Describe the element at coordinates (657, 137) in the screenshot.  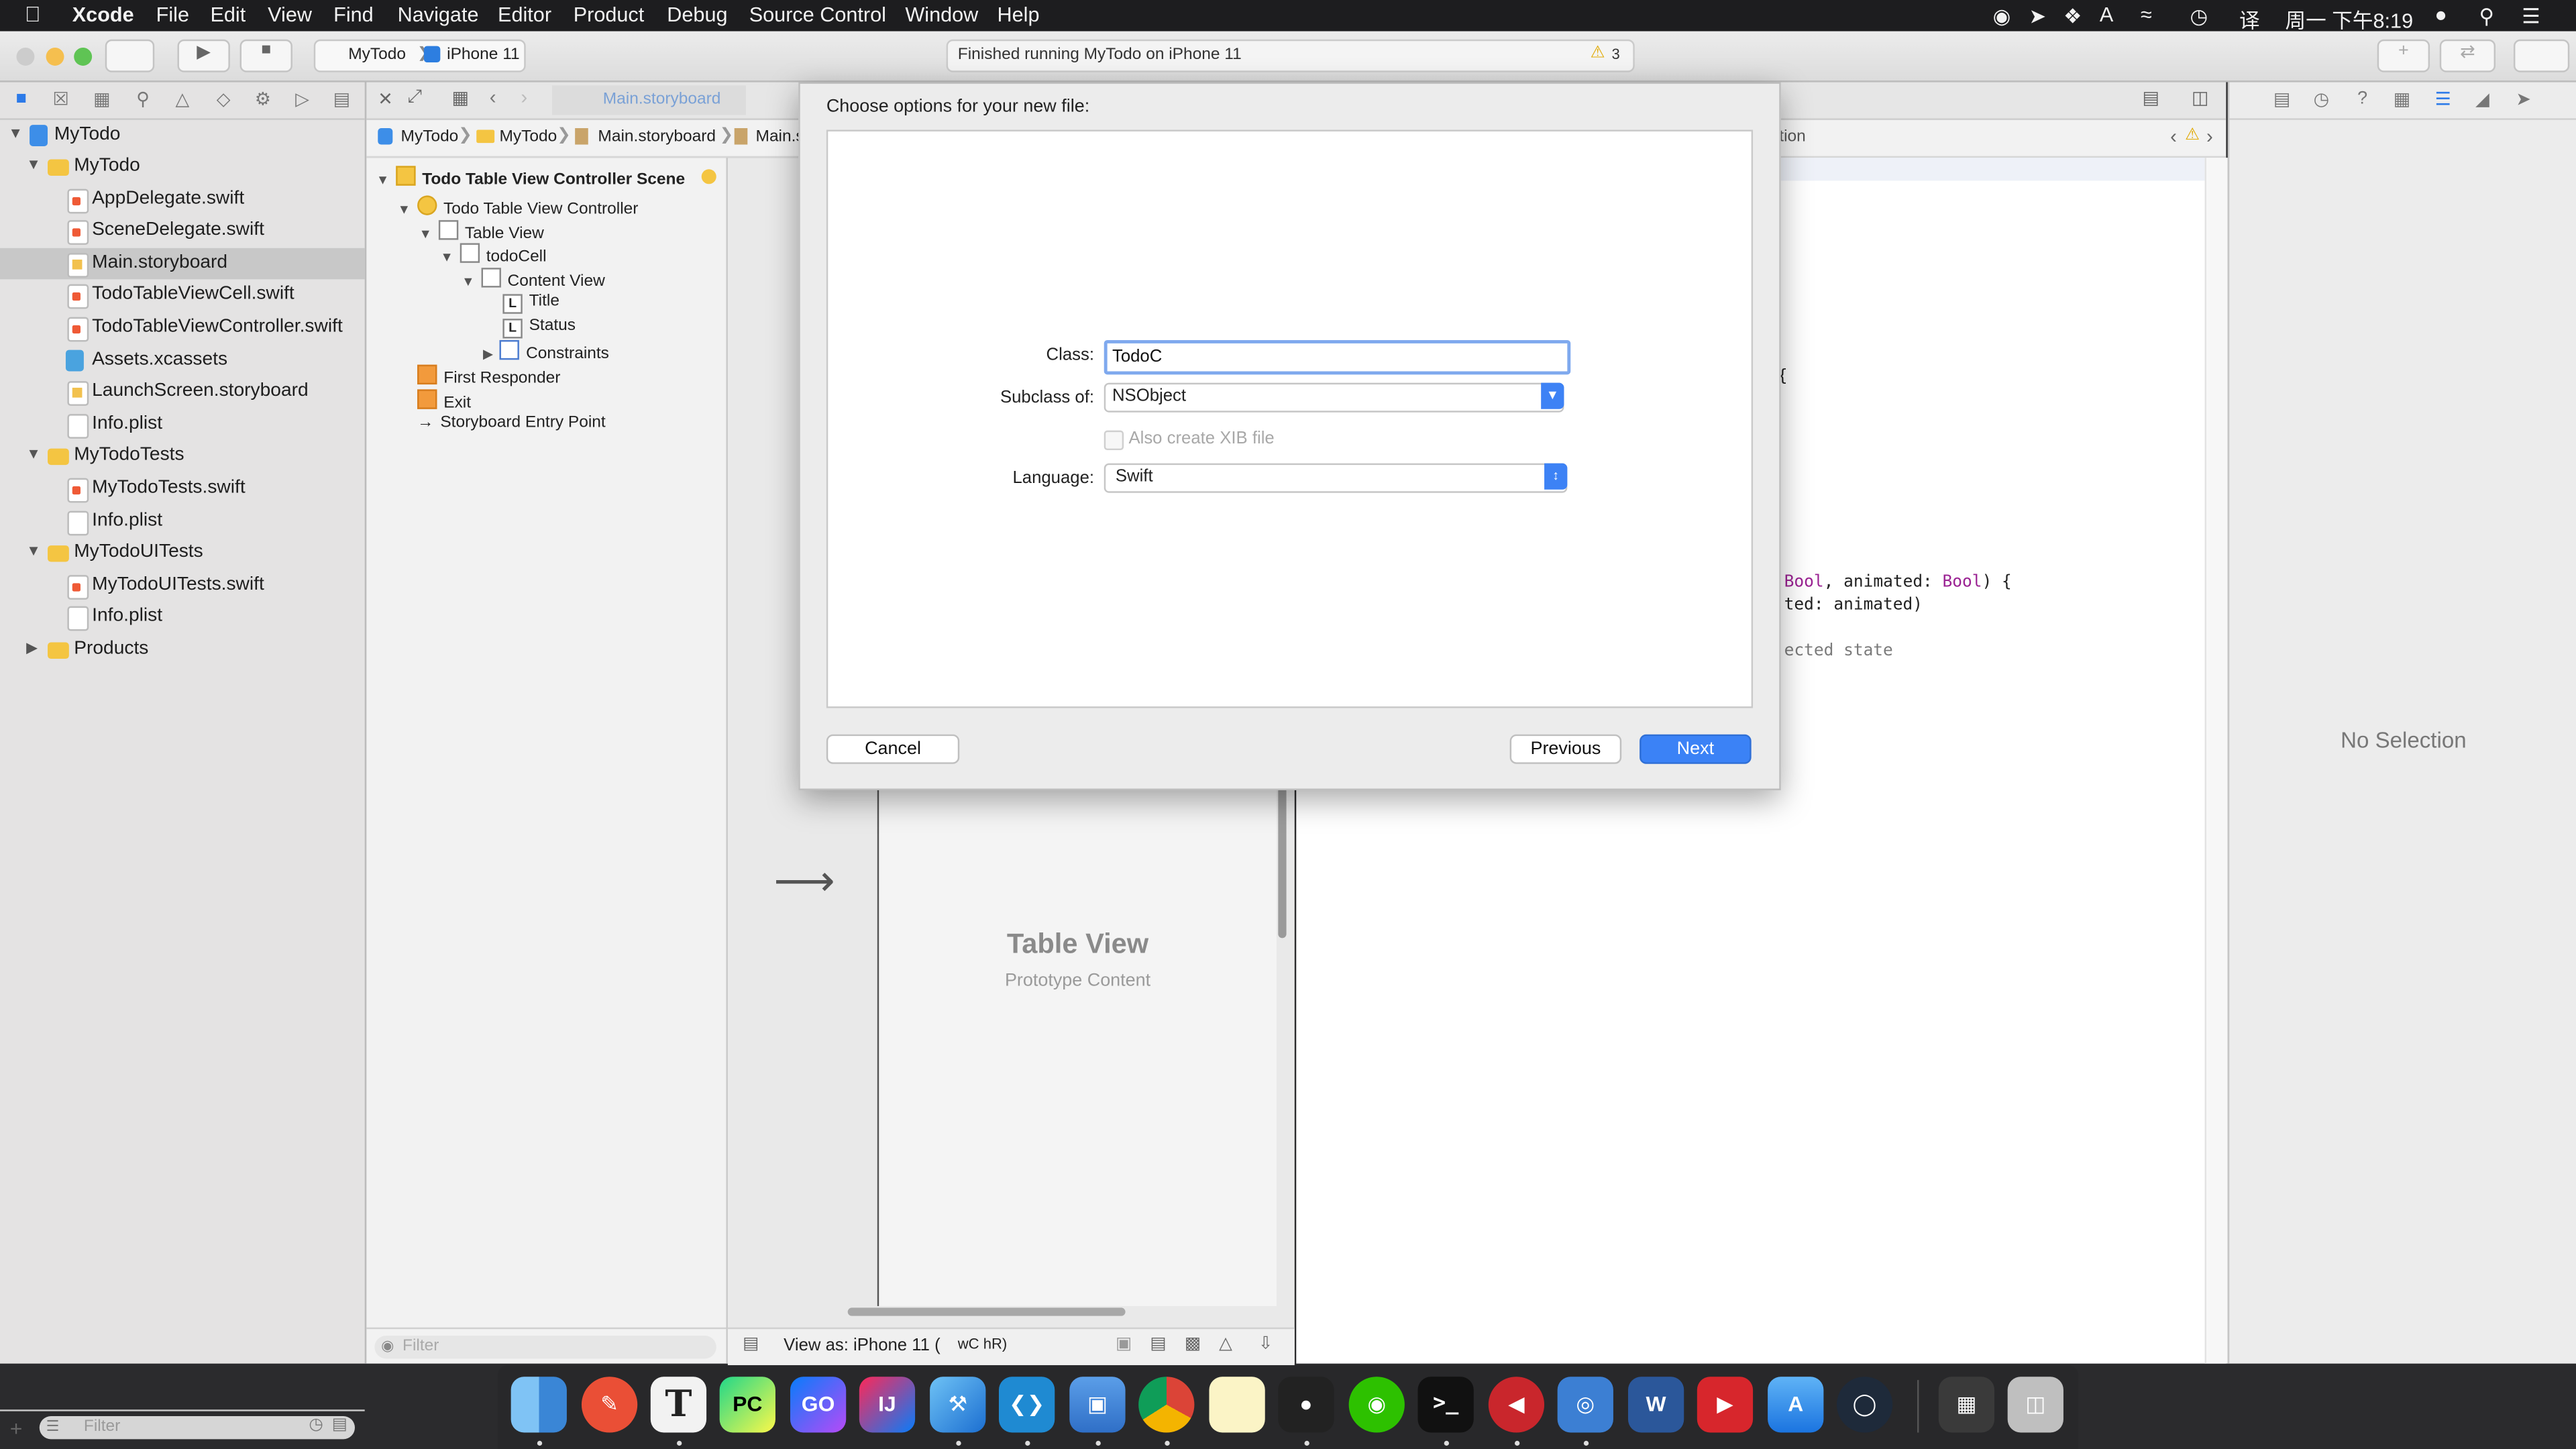
I see `jump-bar-crumb: Main.storyboard` at that location.